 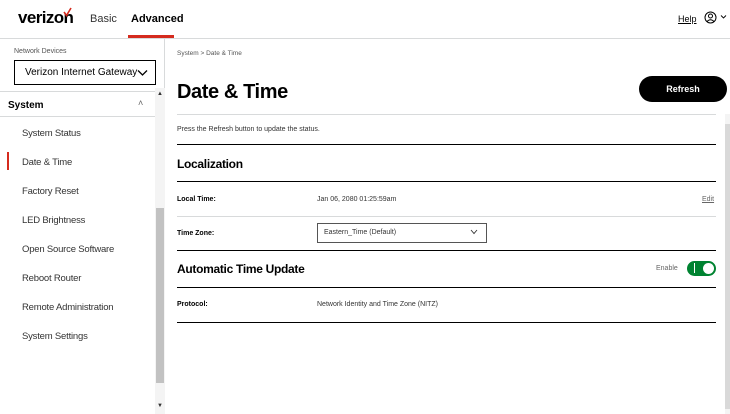 I want to click on verizon-check-icon, so click(x=67, y=12).